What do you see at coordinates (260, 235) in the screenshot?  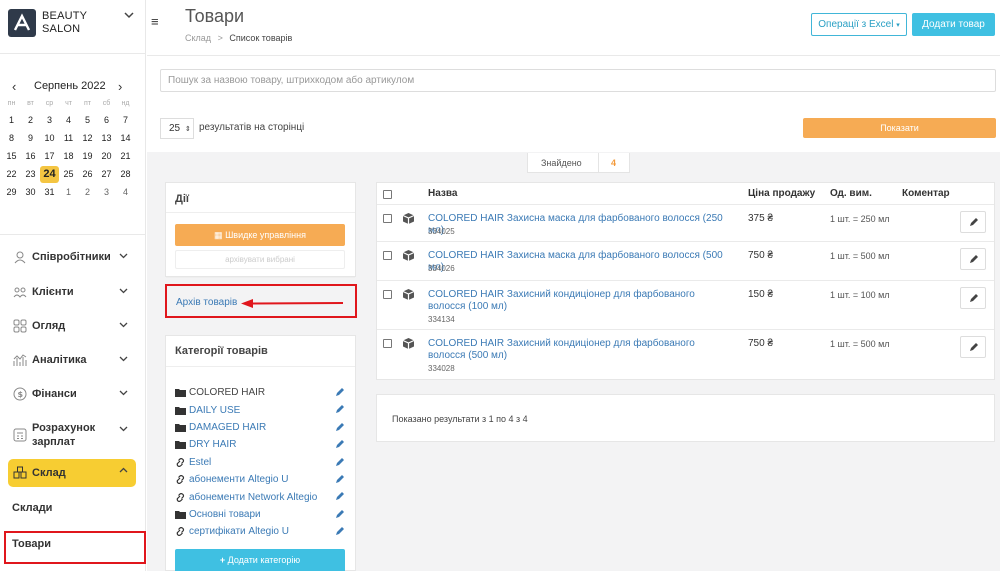 I see `quick-manage-button: ▦ Швидке управління` at bounding box center [260, 235].